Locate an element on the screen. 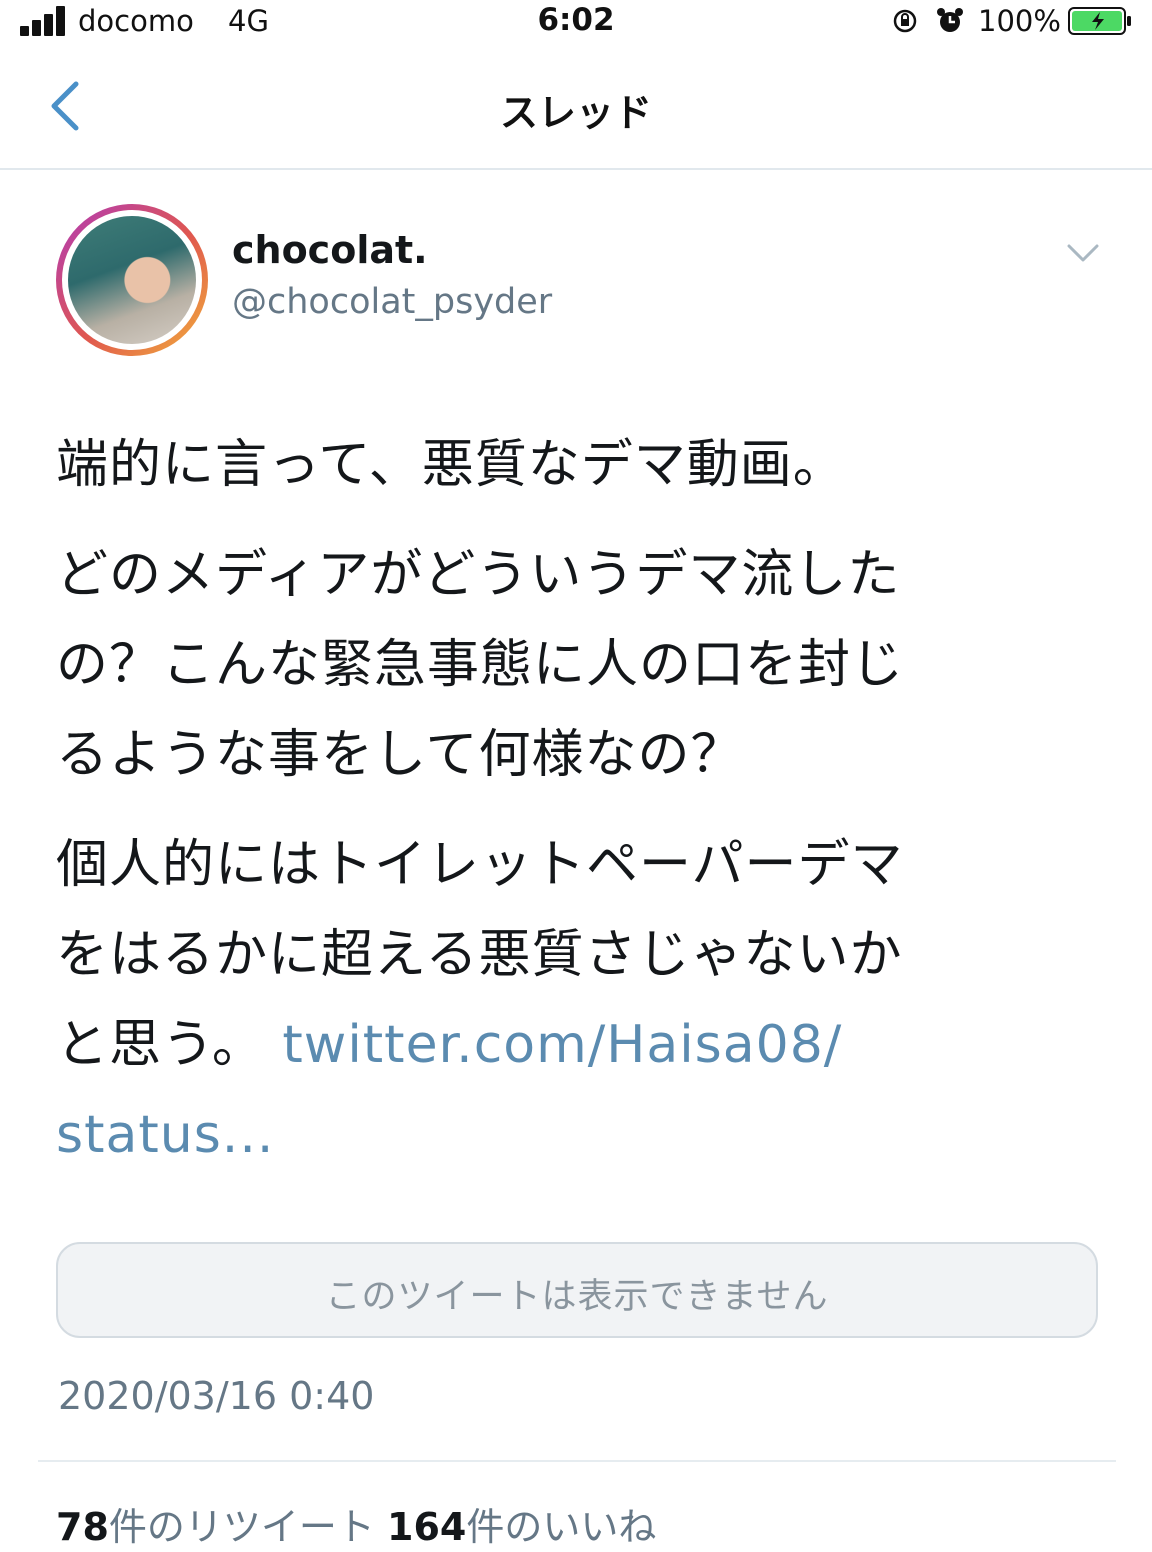 The width and height of the screenshot is (1152, 1552). alarm-icon is located at coordinates (950, 20).